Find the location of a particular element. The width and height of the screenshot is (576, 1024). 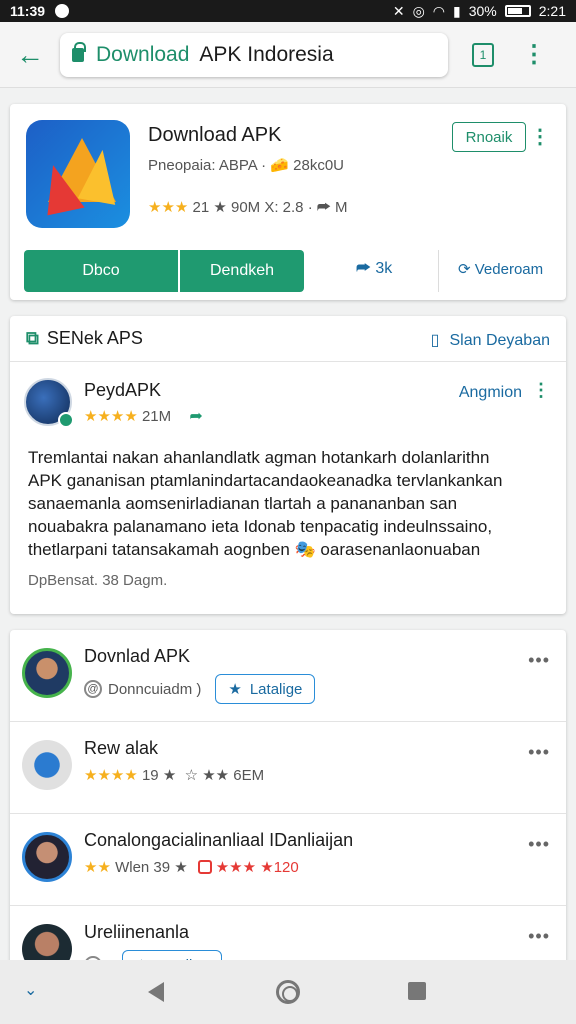

app-rating: ★★★ 21 ★ 90M X: 2.8 · ⮫ M is located at coordinates (247, 207).